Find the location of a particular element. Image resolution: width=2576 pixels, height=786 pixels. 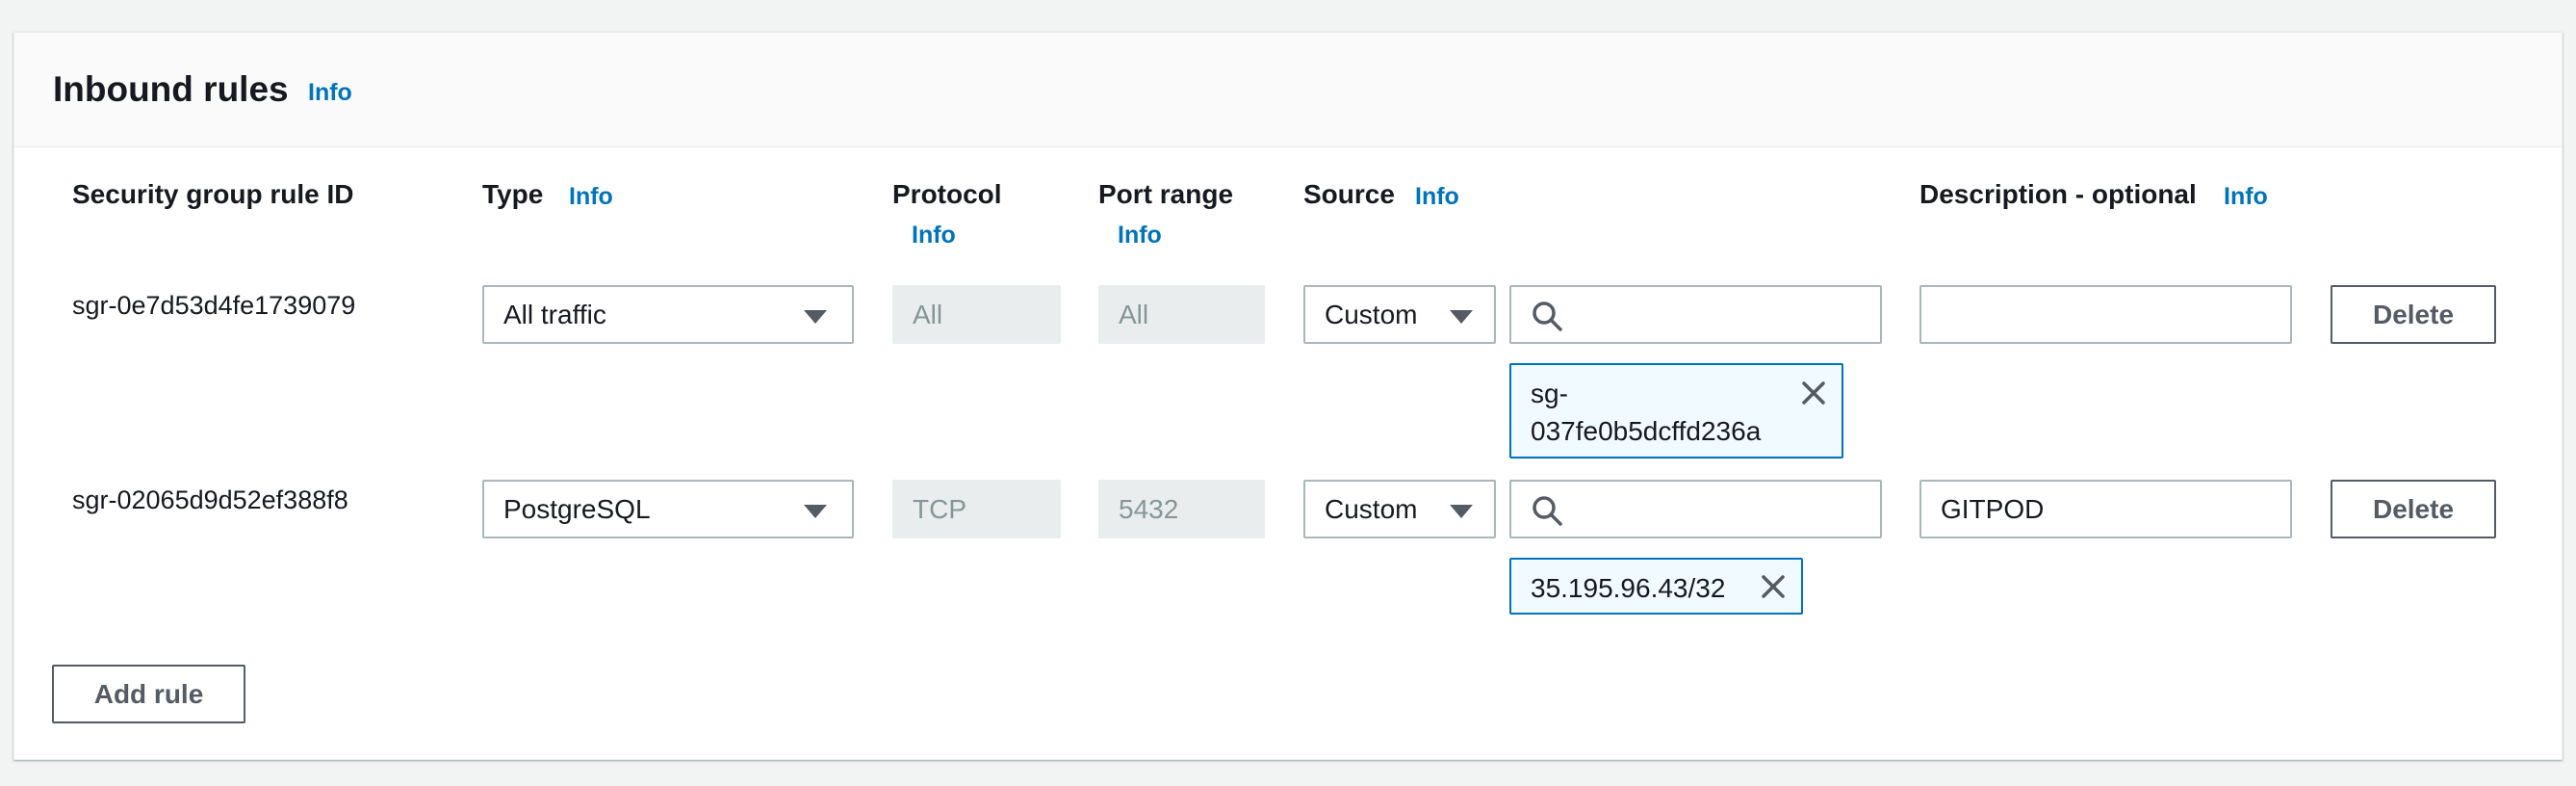

port-range-info-link: Info is located at coordinates (1140, 235).